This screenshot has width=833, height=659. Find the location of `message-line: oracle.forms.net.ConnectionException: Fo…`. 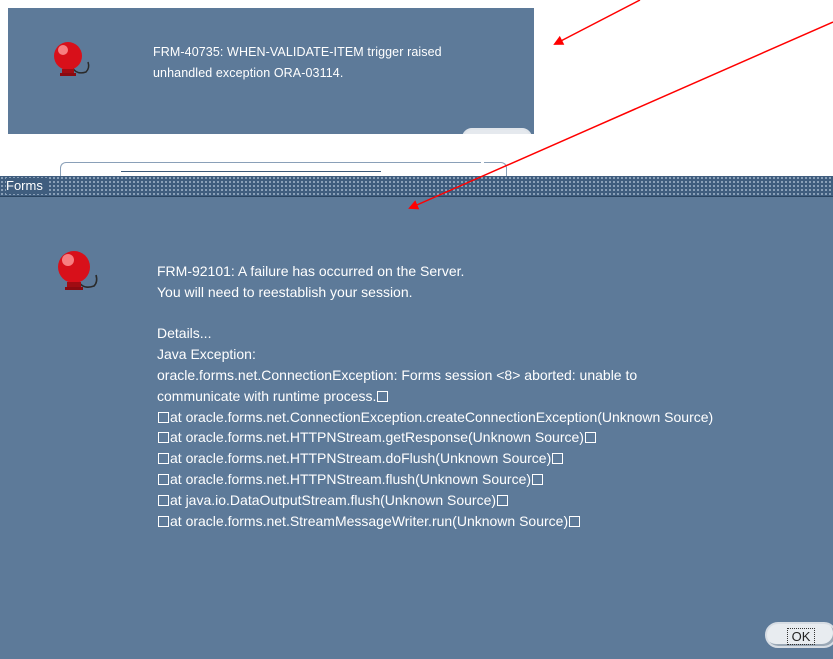

message-line: oracle.forms.net.ConnectionException: Fo… is located at coordinates (397, 374).